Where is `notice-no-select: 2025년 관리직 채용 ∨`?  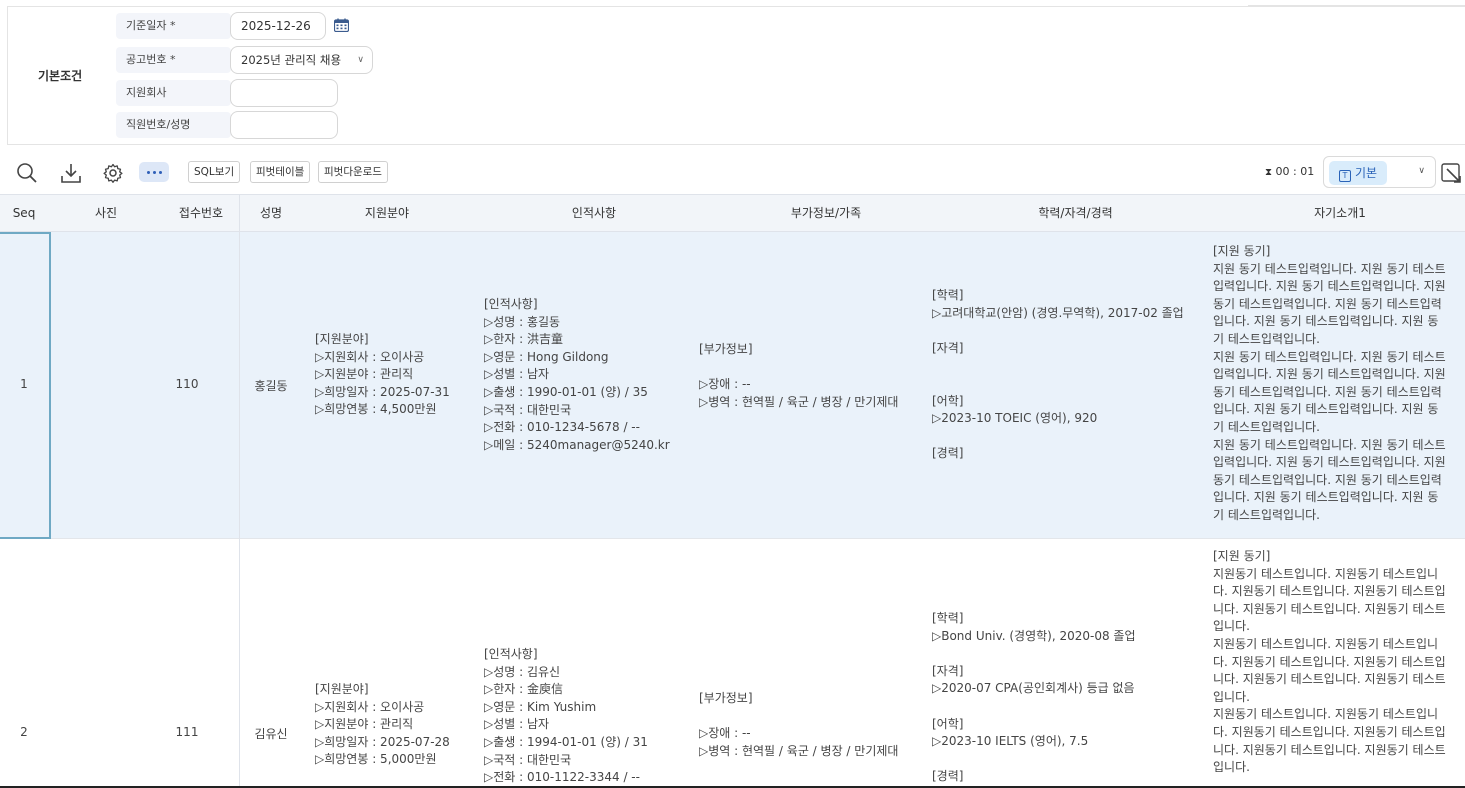 notice-no-select: 2025년 관리직 채용 ∨ is located at coordinates (301, 60).